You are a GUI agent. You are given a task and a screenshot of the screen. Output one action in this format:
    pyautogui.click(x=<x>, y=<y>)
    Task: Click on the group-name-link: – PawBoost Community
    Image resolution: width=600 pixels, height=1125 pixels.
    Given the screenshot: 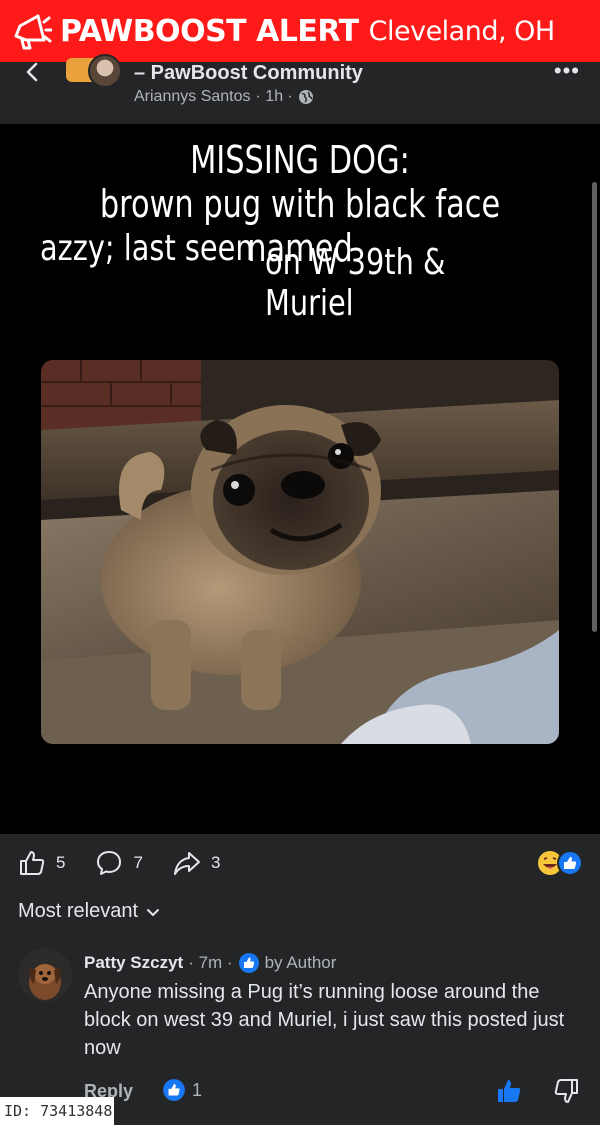 What is the action you would take?
    pyautogui.click(x=248, y=73)
    